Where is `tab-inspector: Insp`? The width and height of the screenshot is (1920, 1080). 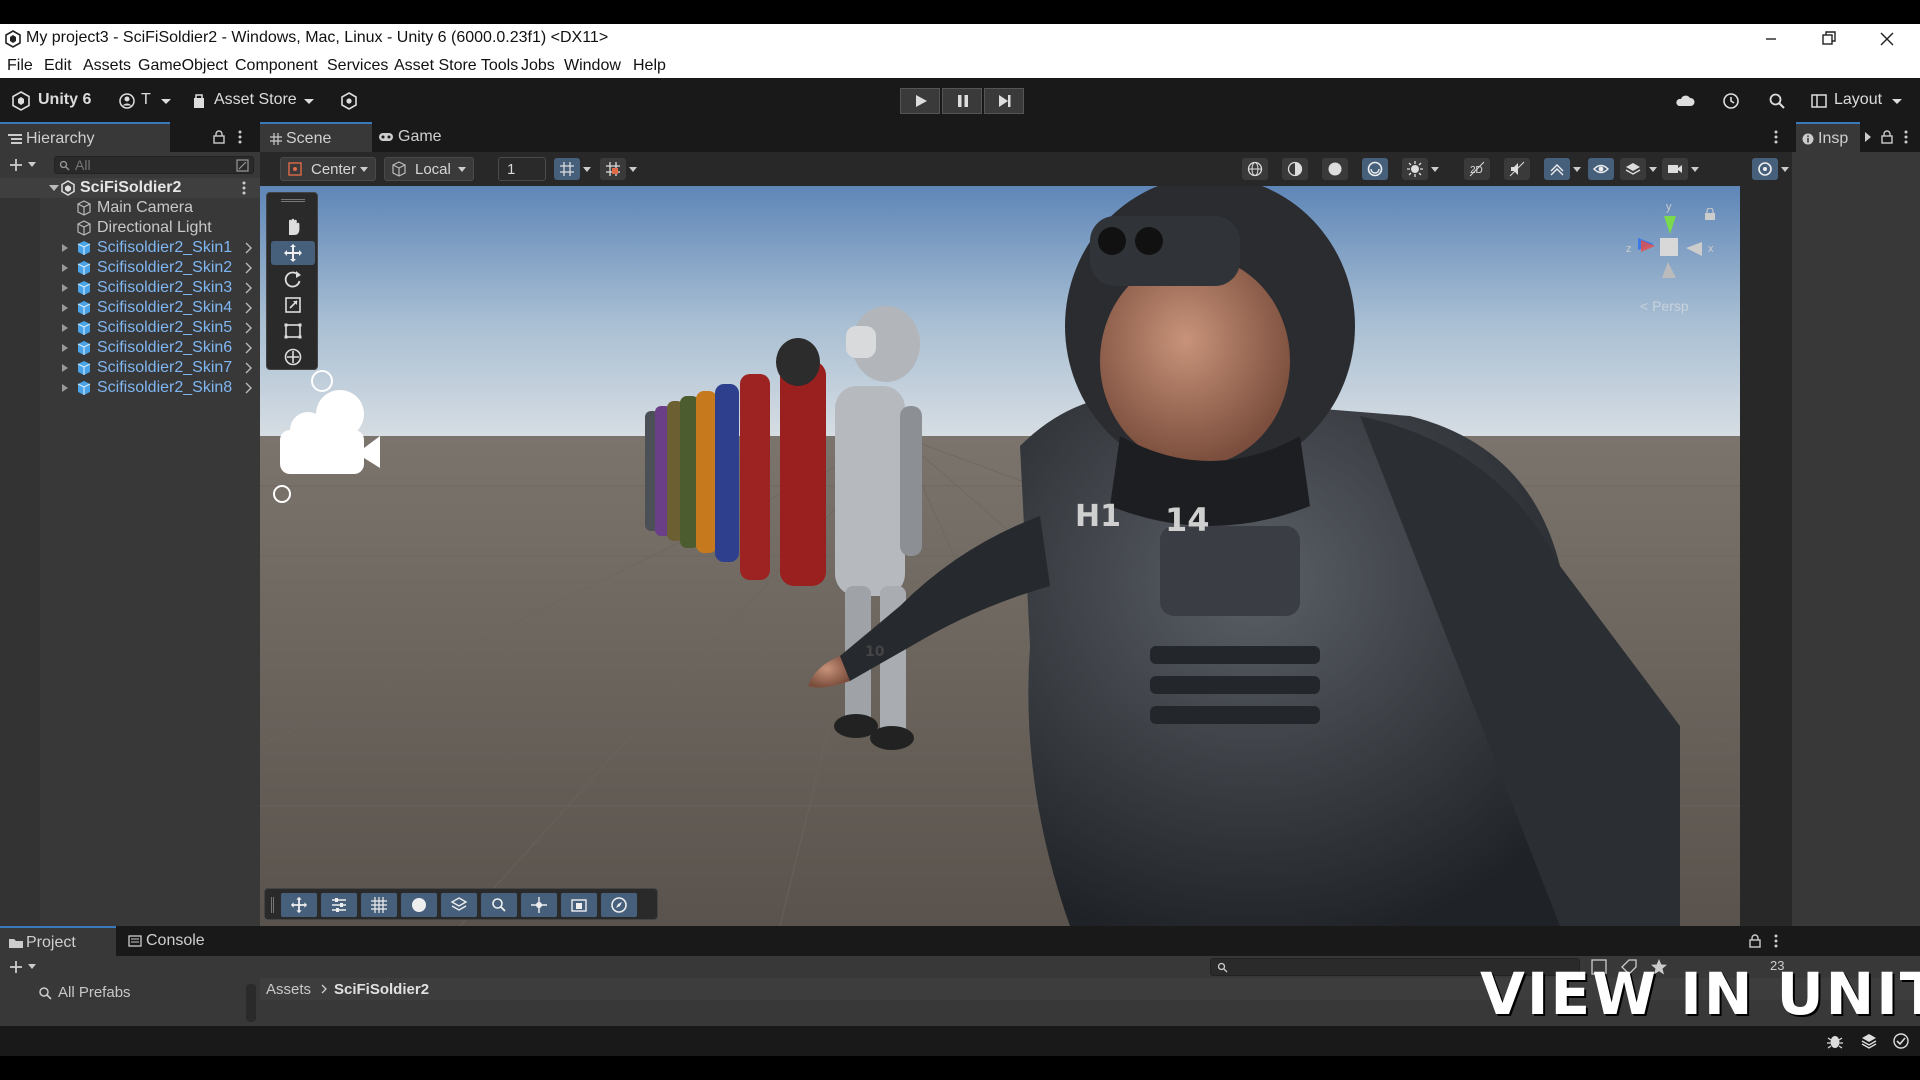
tab-inspector: Insp is located at coordinates (1828, 137).